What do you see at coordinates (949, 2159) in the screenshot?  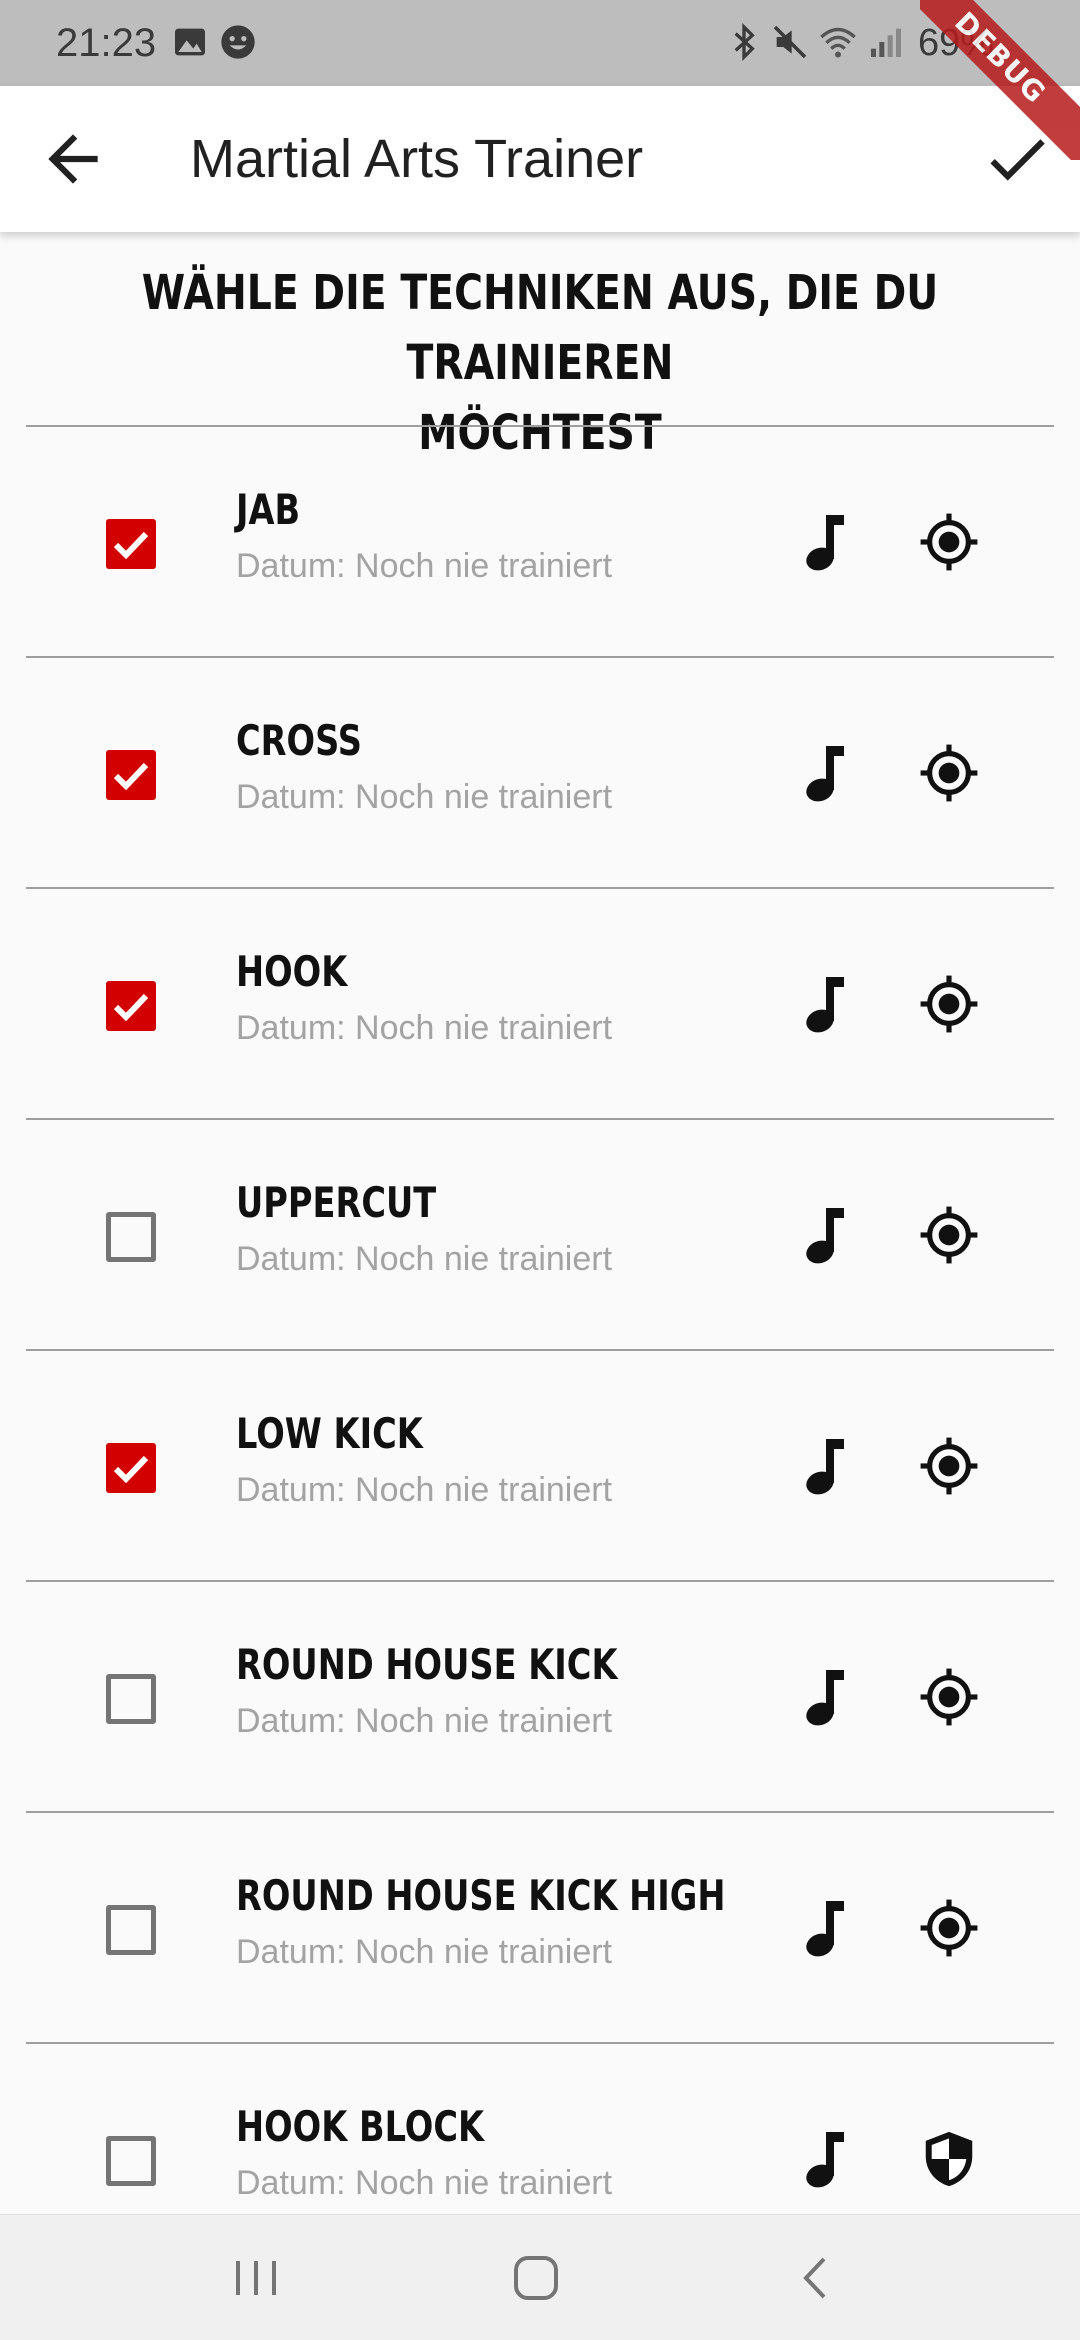 I see `shield-icon` at bounding box center [949, 2159].